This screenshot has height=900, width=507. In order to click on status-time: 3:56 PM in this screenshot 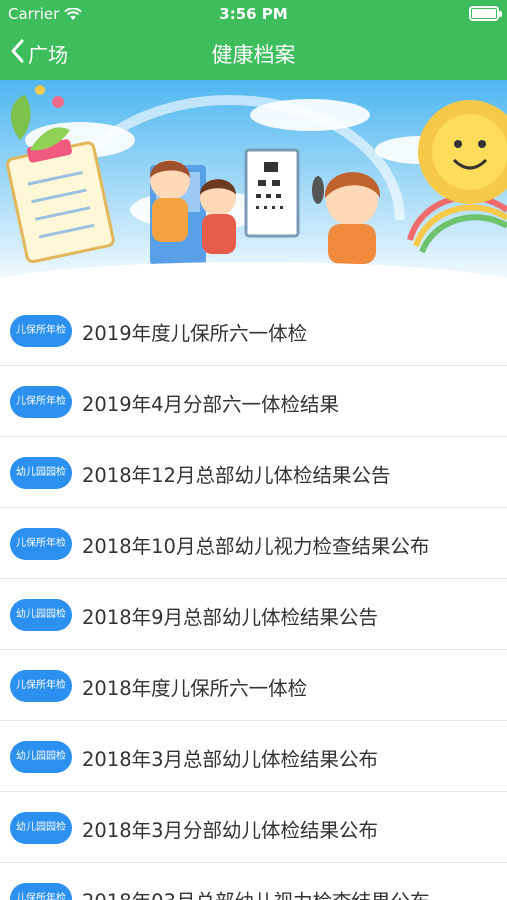, I will do `click(253, 14)`.